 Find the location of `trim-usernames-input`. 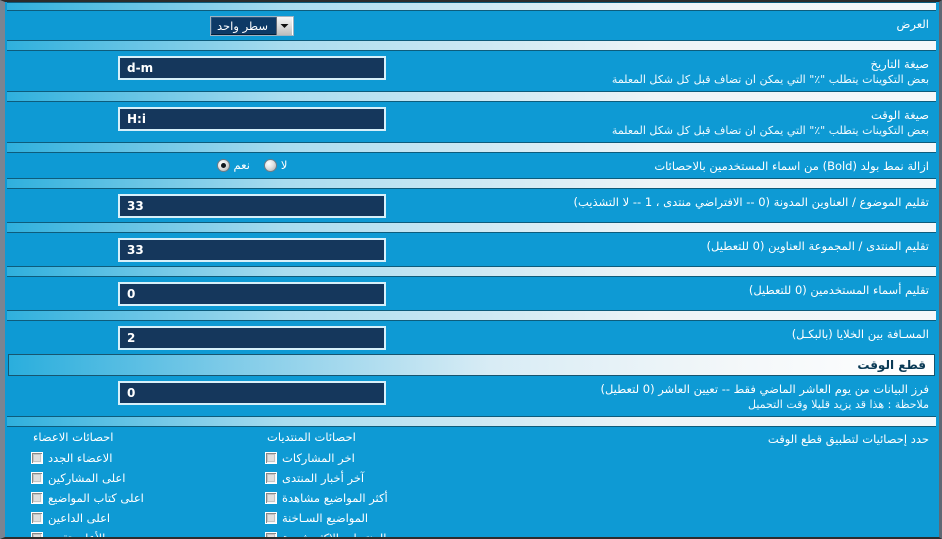

trim-usernames-input is located at coordinates (252, 294).